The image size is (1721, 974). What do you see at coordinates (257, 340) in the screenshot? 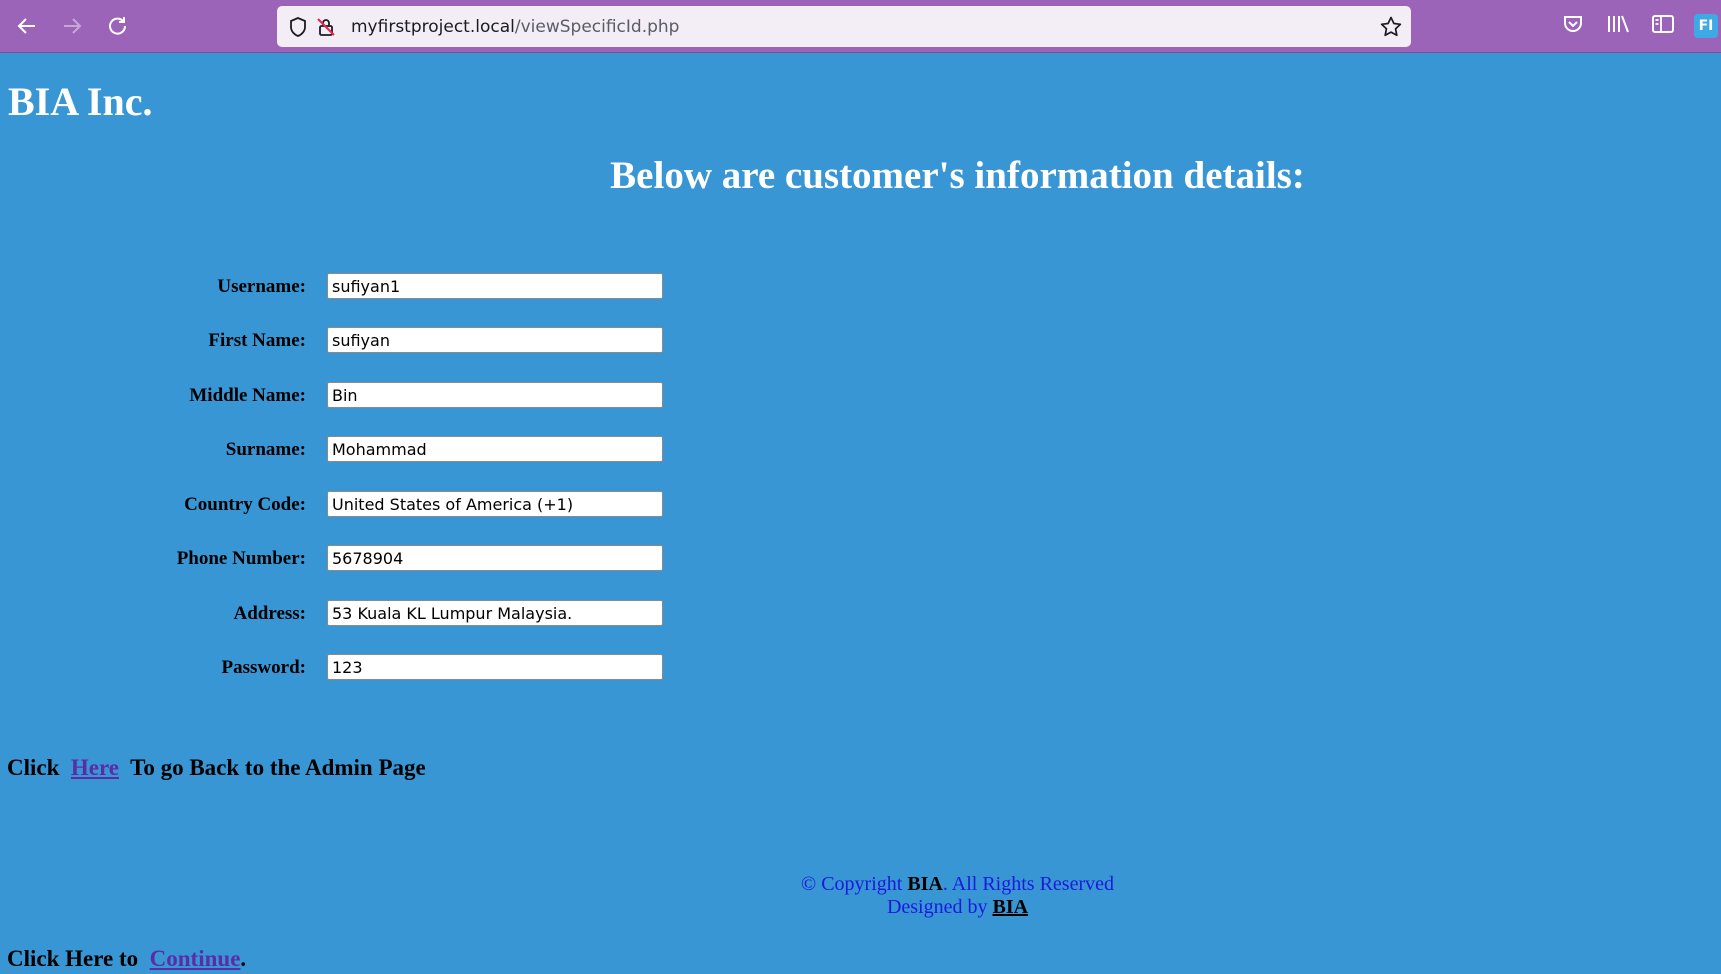
I see `first-name-label: First Name:` at bounding box center [257, 340].